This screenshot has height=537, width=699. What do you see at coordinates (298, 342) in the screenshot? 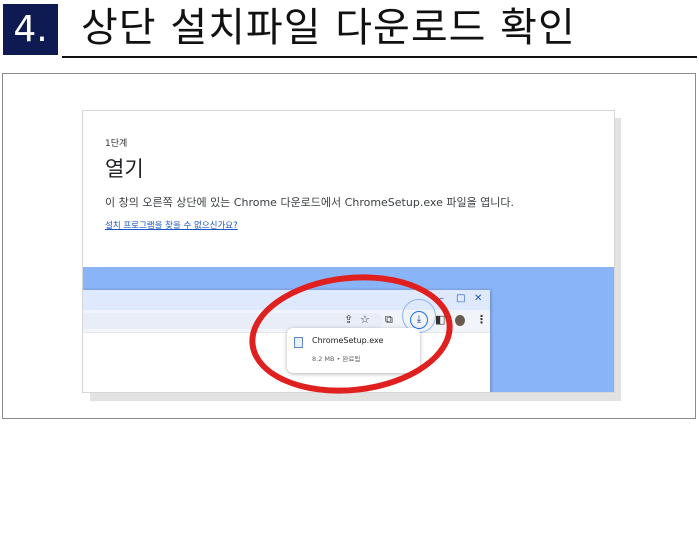
I see `file-icon` at bounding box center [298, 342].